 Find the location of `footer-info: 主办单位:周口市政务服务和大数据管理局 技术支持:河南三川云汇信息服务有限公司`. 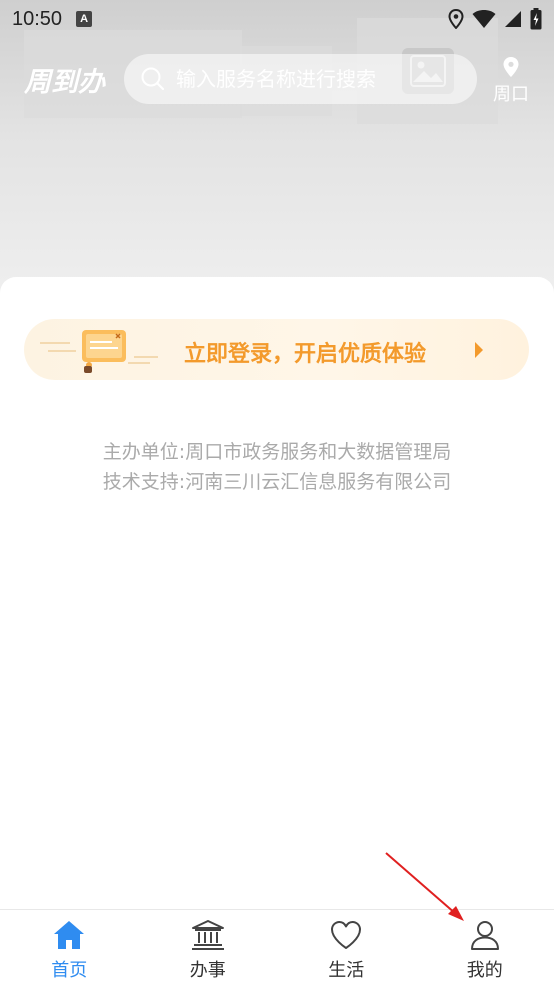

footer-info: 主办单位:周口市政务服务和大数据管理局 技术支持:河南三川云汇信息服务有限公司 is located at coordinates (277, 467).